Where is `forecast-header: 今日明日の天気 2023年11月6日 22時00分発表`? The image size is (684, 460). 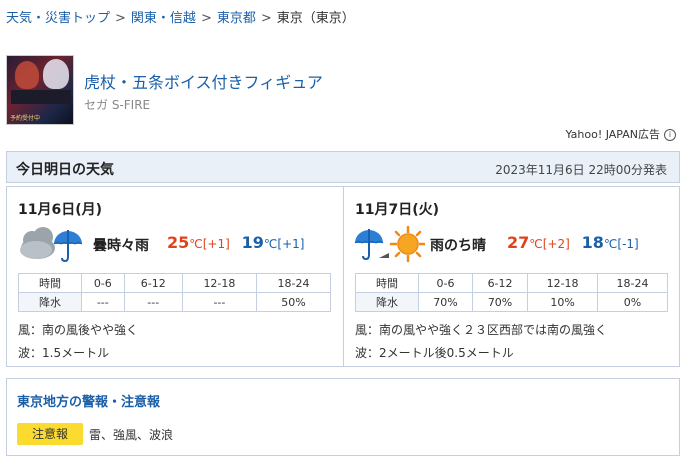
forecast-header: 今日明日の天気 2023年11月6日 22時00分発表 is located at coordinates (343, 167).